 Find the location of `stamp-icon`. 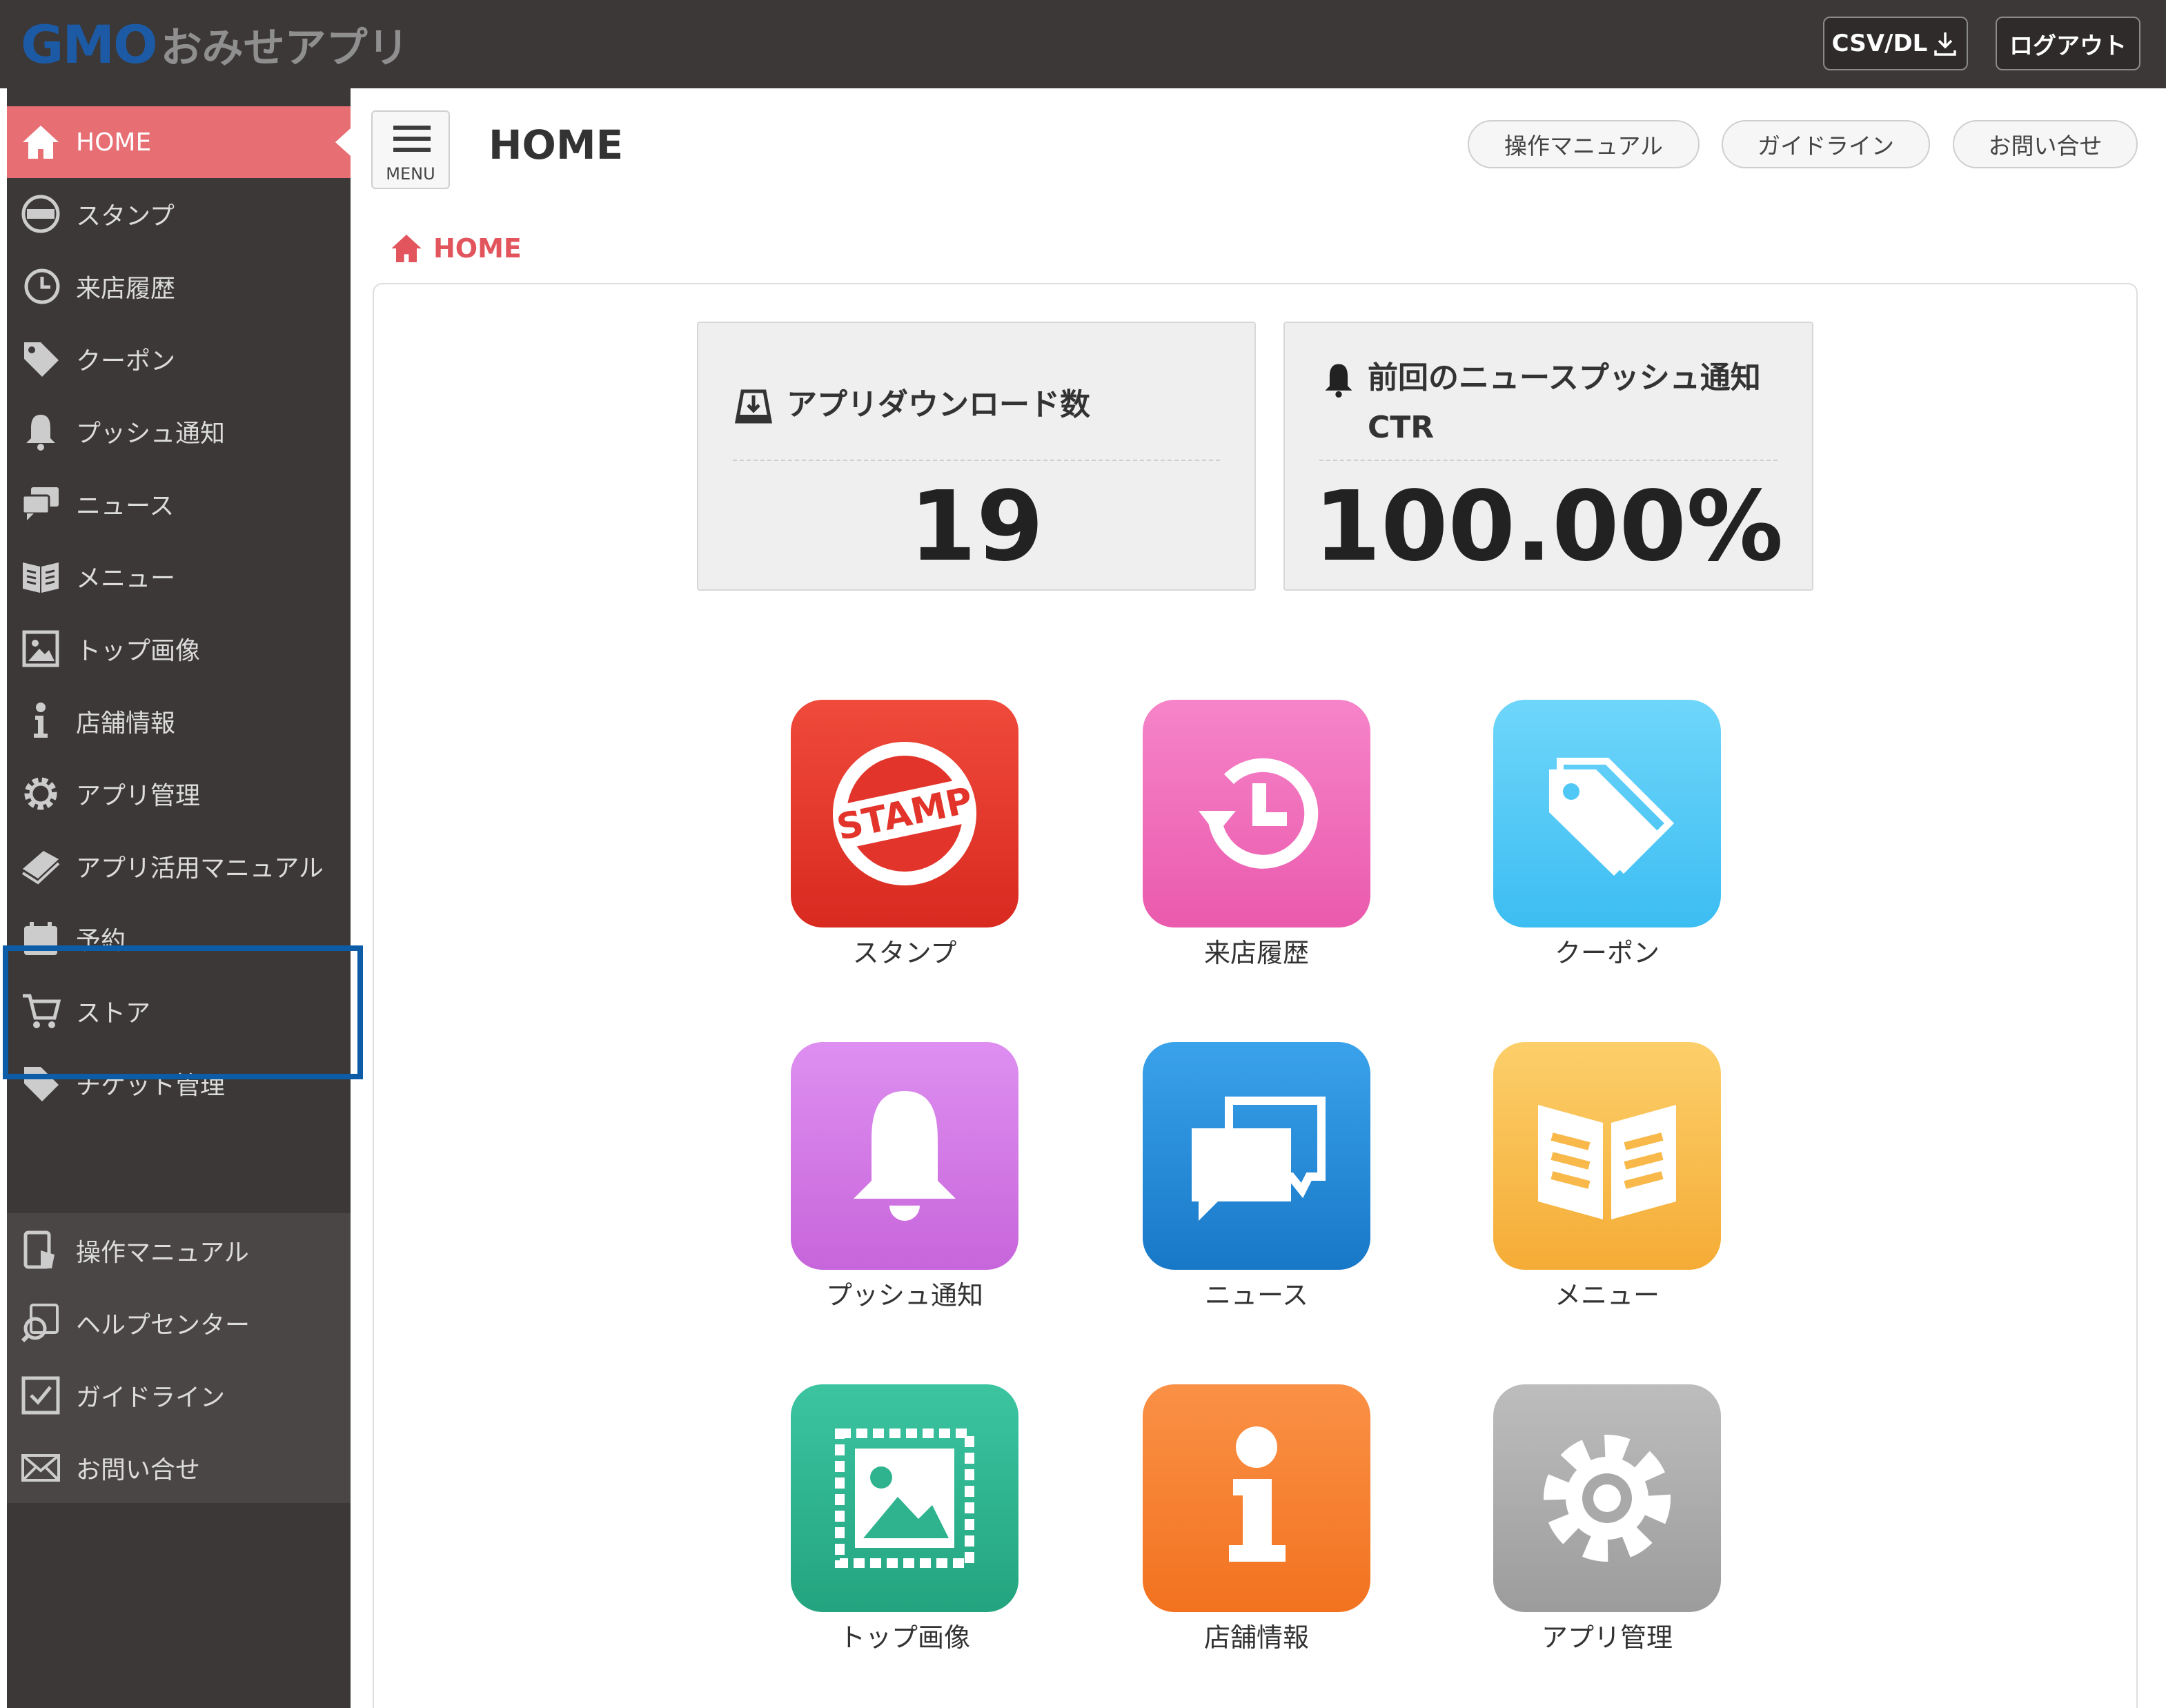

stamp-icon is located at coordinates (41, 214).